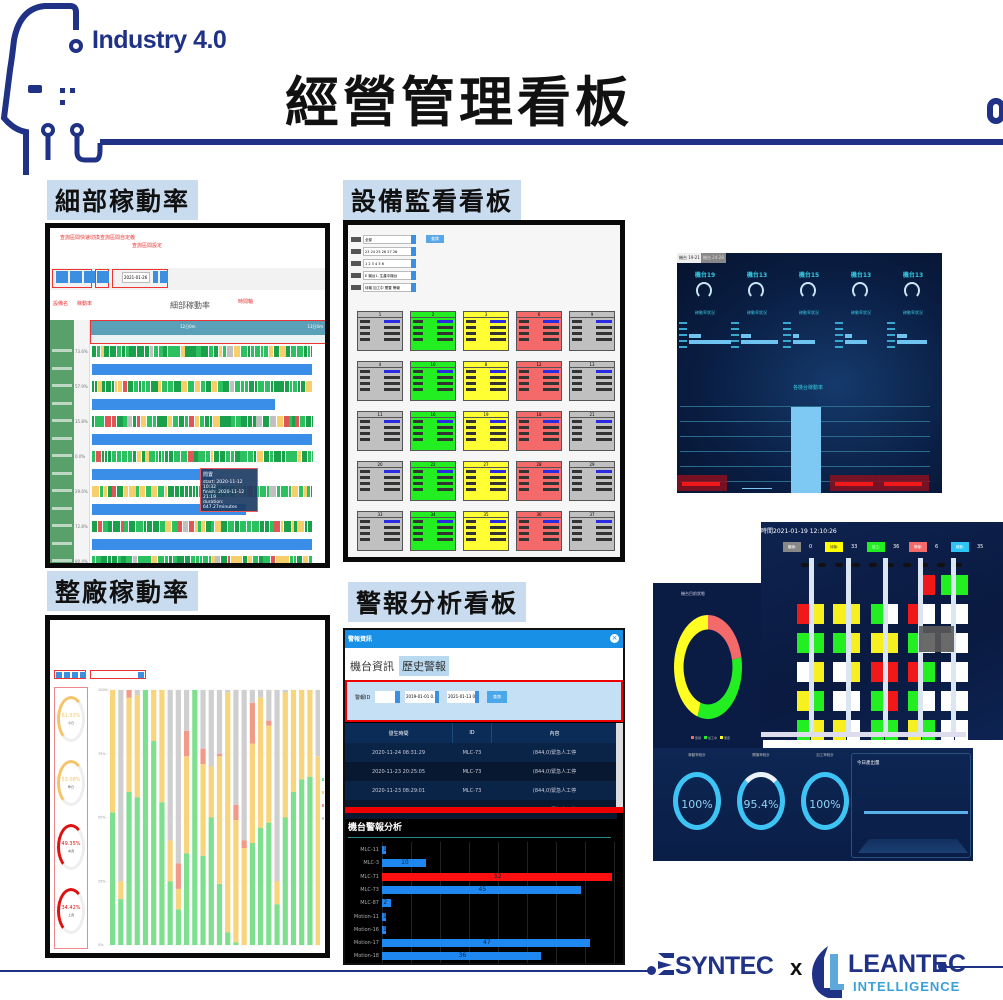 This screenshot has height=1000, width=1003. What do you see at coordinates (481, 790) in the screenshot?
I see `table-row: 2020-11-23 08:29:01 MLC-73 (844,0)緊急人工停` at bounding box center [481, 790].